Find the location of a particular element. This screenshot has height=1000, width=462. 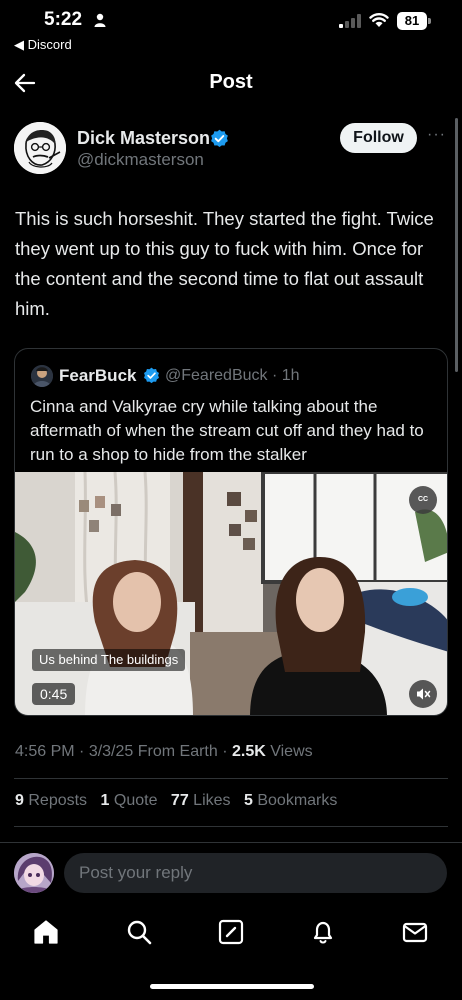

bookmarks-label: Bookmarks is located at coordinates (297, 800).